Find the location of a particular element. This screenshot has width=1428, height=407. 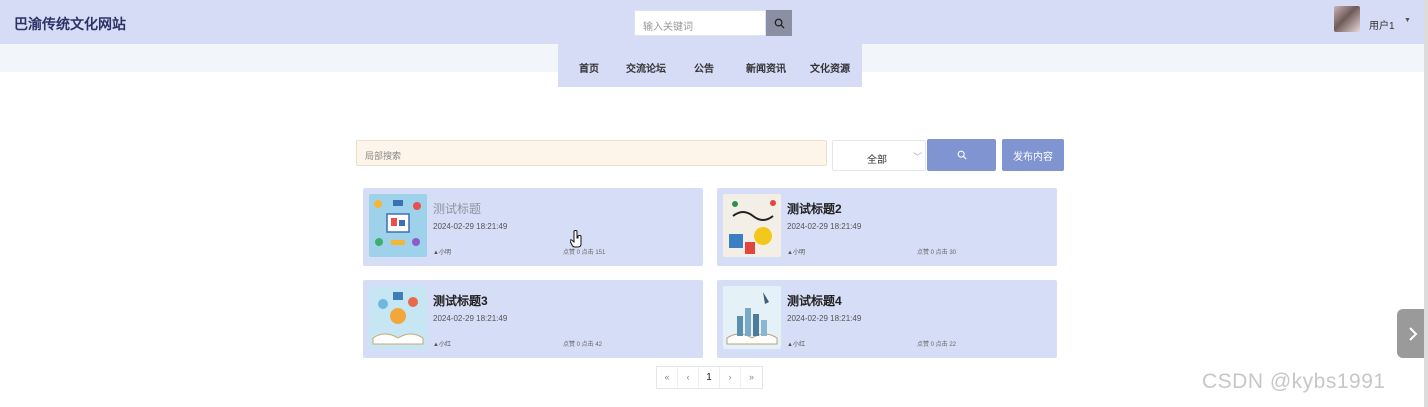

category-select-value: 全部 is located at coordinates (877, 160).